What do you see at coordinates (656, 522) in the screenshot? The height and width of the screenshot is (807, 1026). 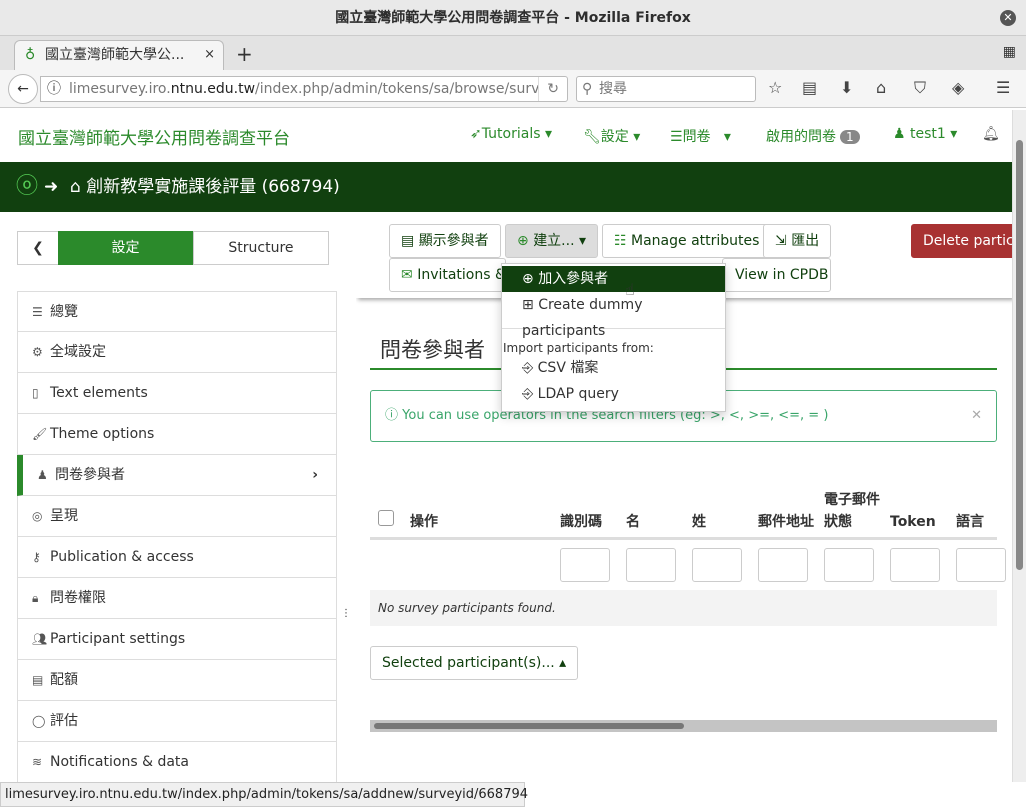 I see `column-header: 名` at bounding box center [656, 522].